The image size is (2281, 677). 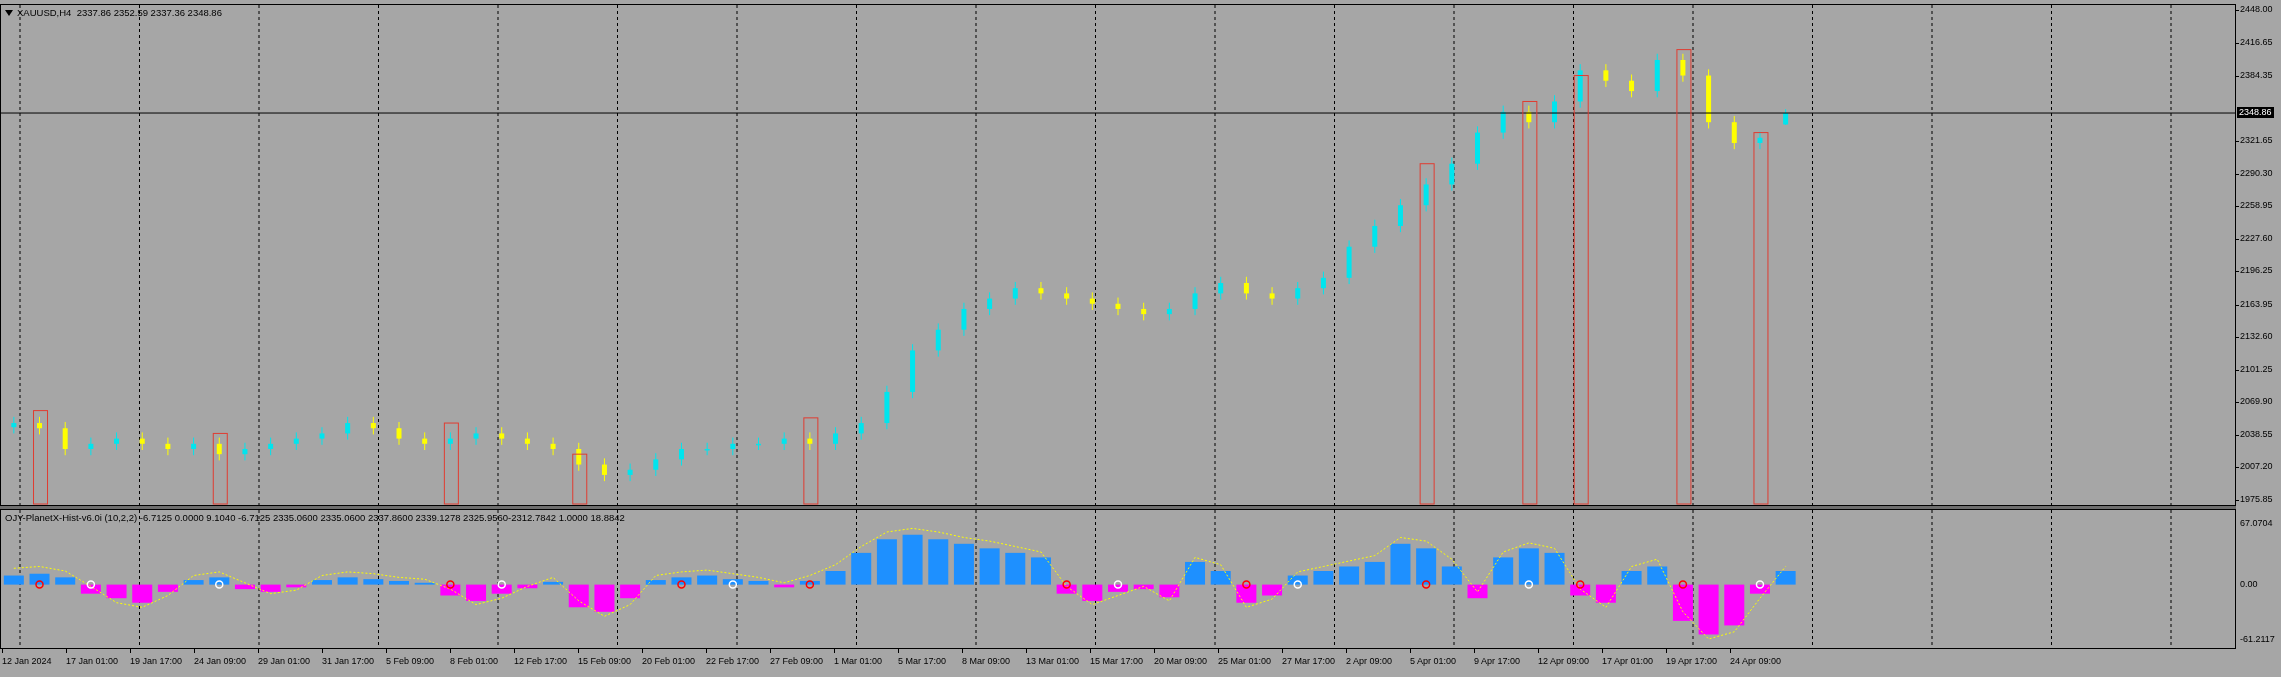 I want to click on time-label: 9 Apr 17:00, so click(x=1497, y=661).